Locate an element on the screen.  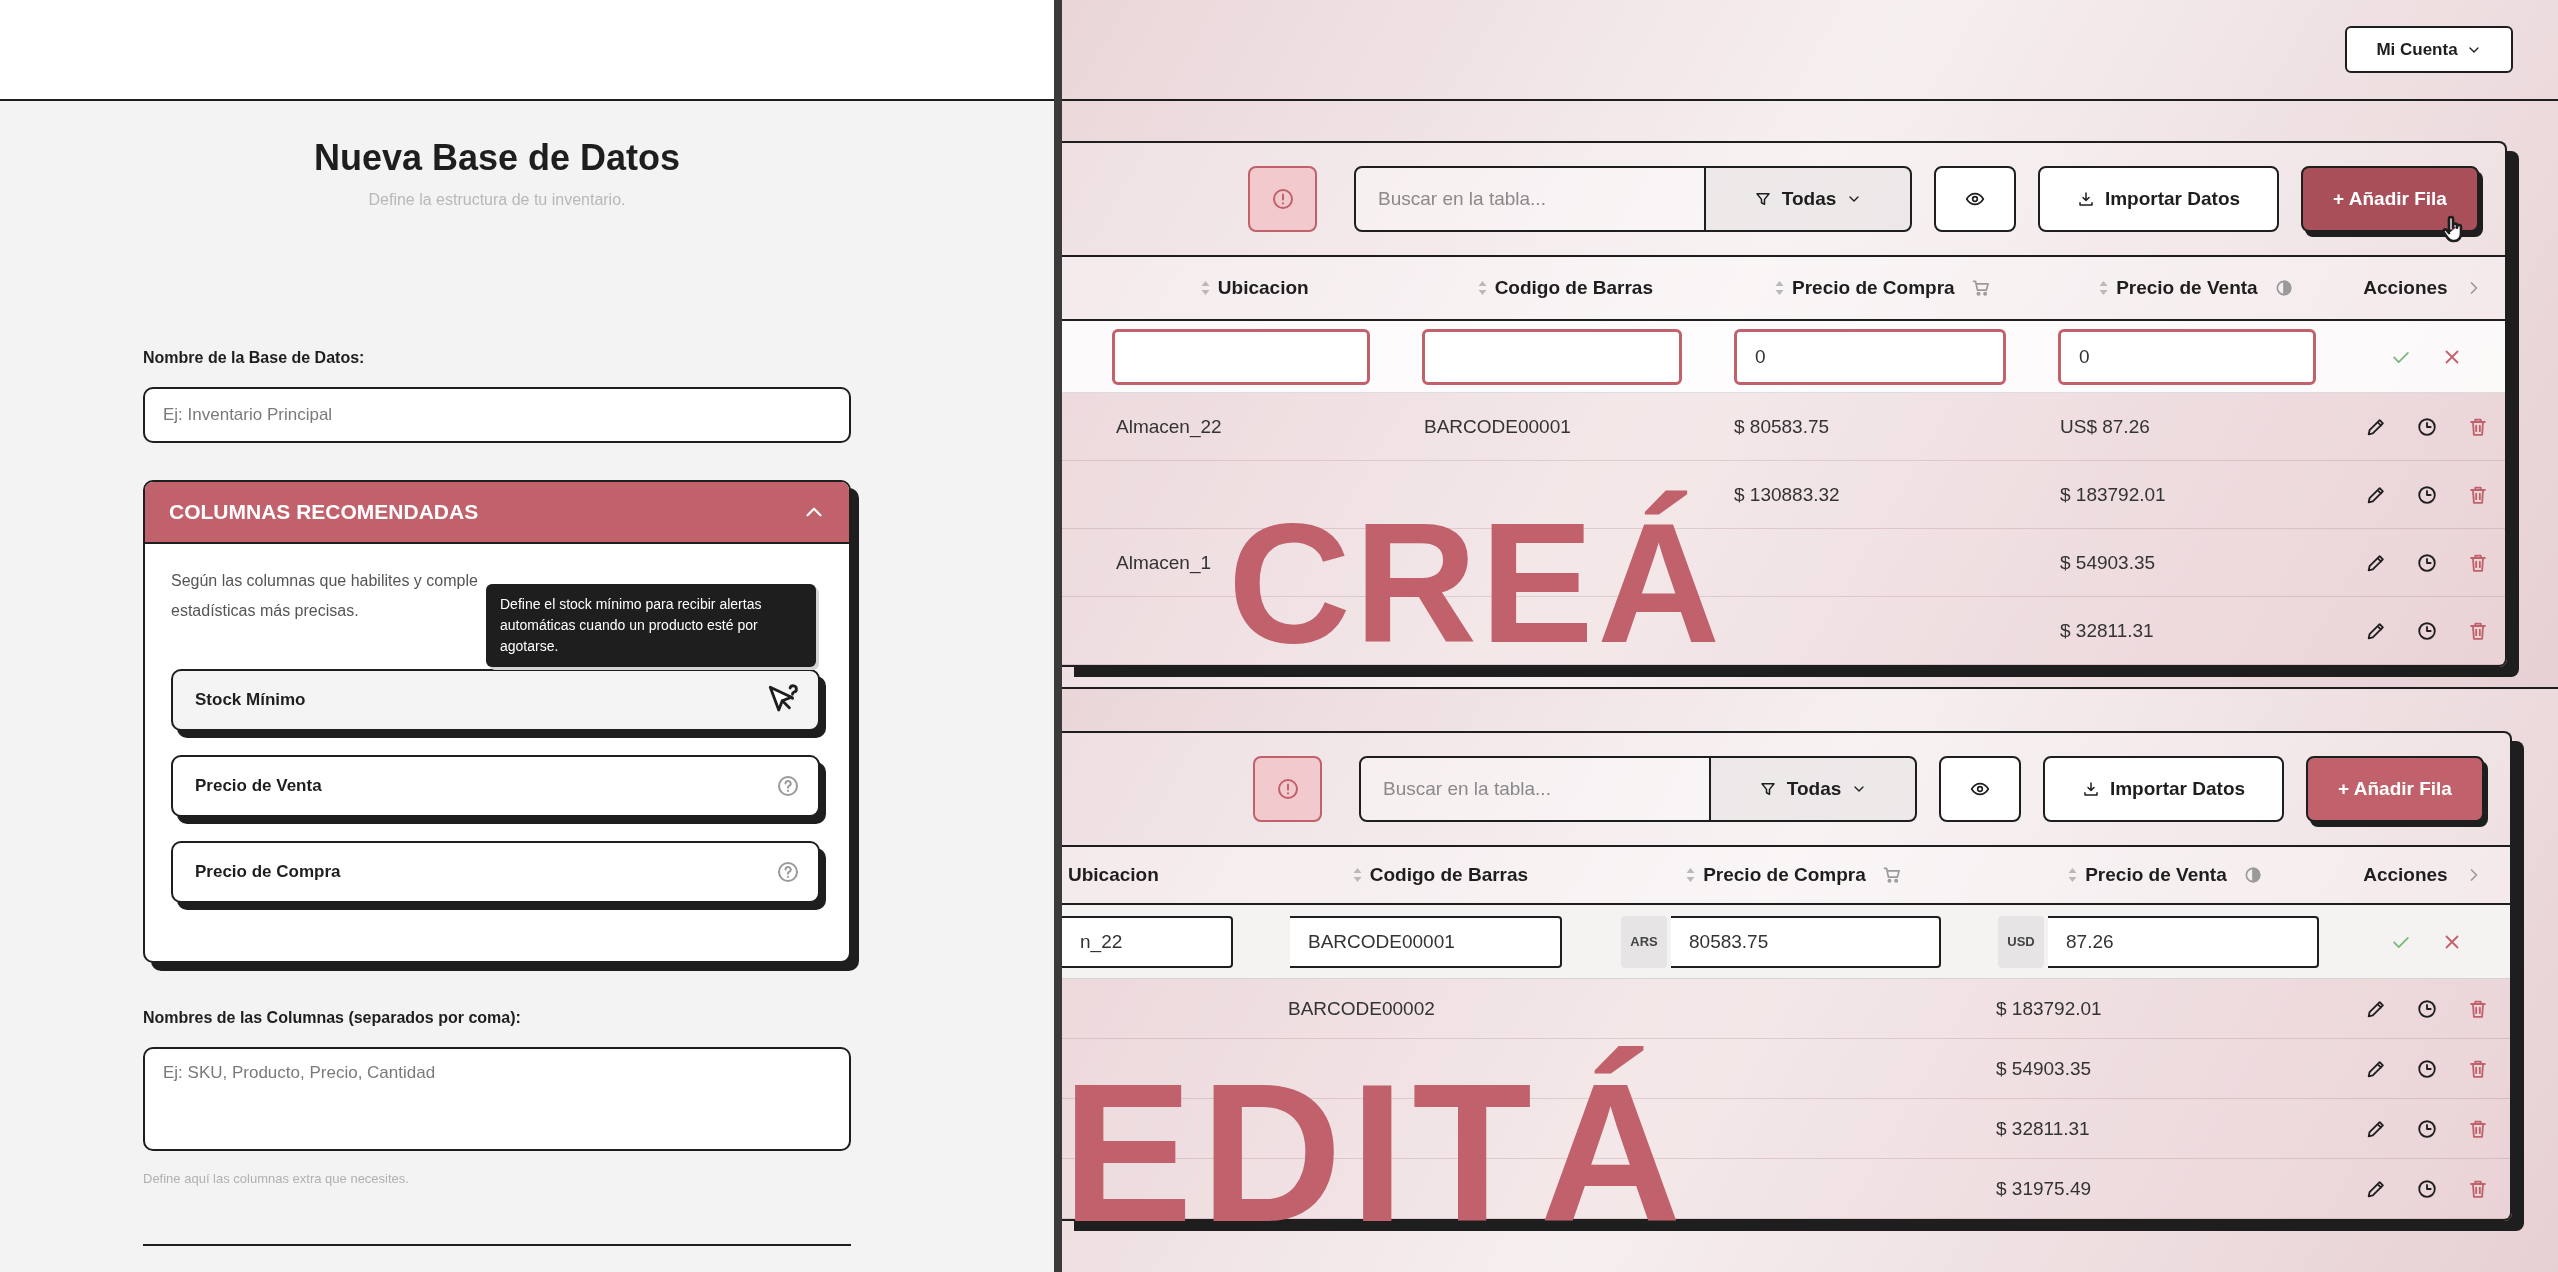
table-cell: $ 80583.75 is located at coordinates (1782, 426).